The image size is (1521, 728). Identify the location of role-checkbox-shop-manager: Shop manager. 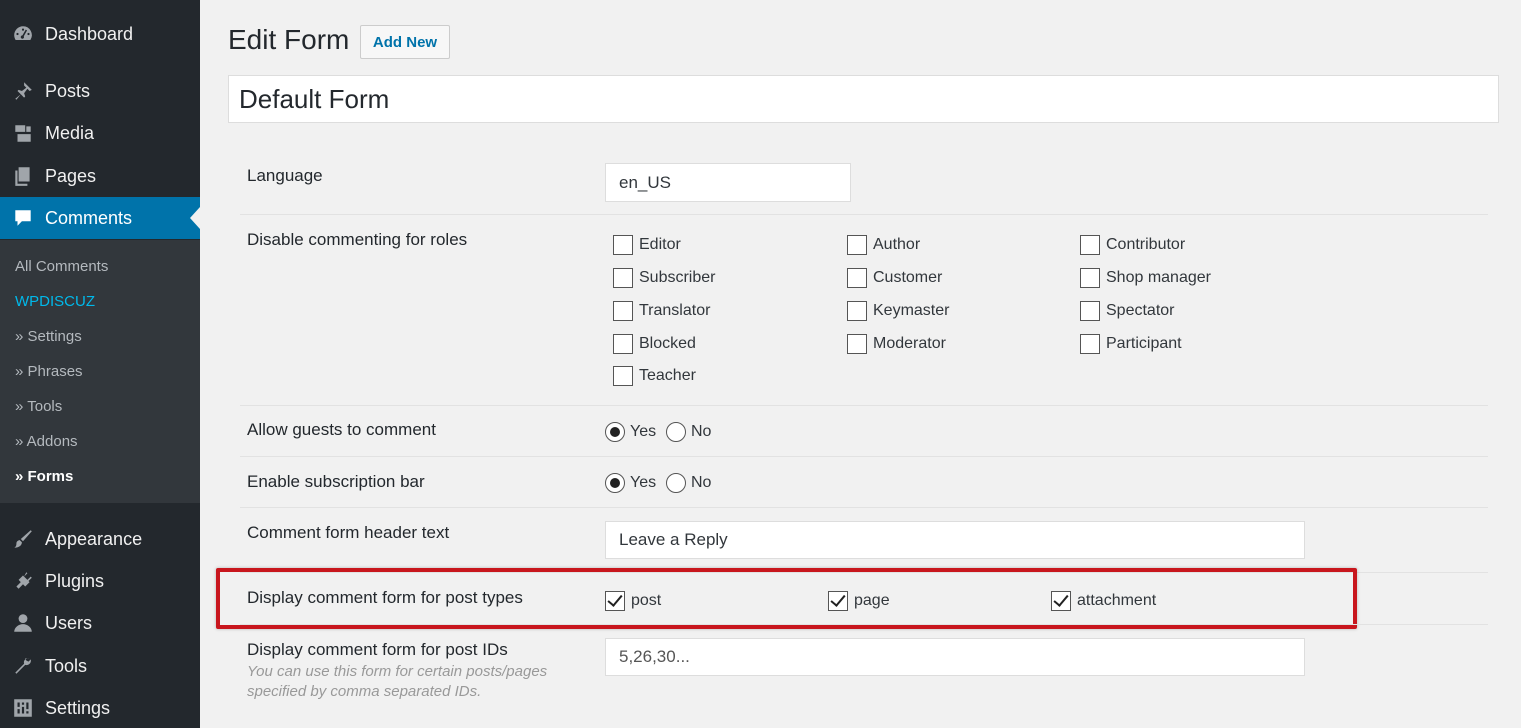
(1145, 278).